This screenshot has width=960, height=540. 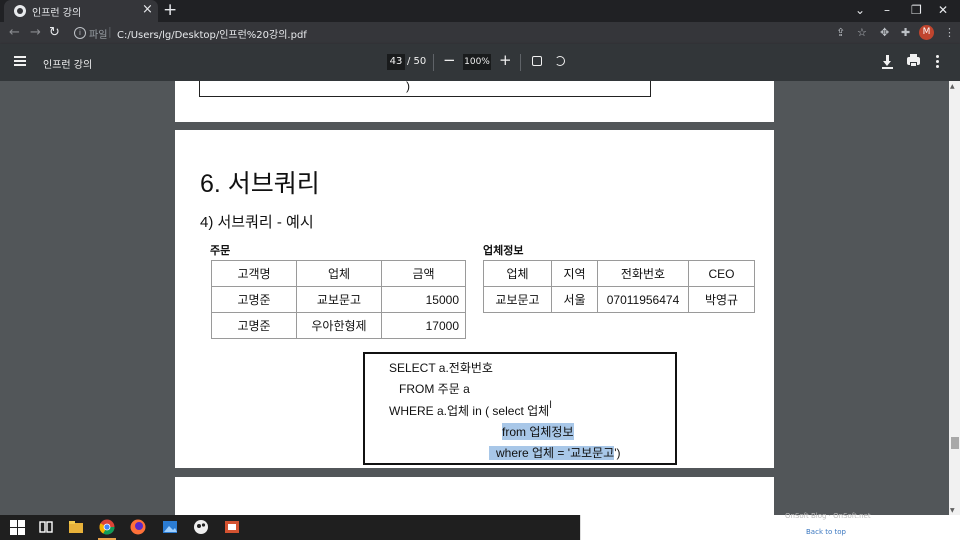 I want to click on more-options-icon, so click(x=937, y=62).